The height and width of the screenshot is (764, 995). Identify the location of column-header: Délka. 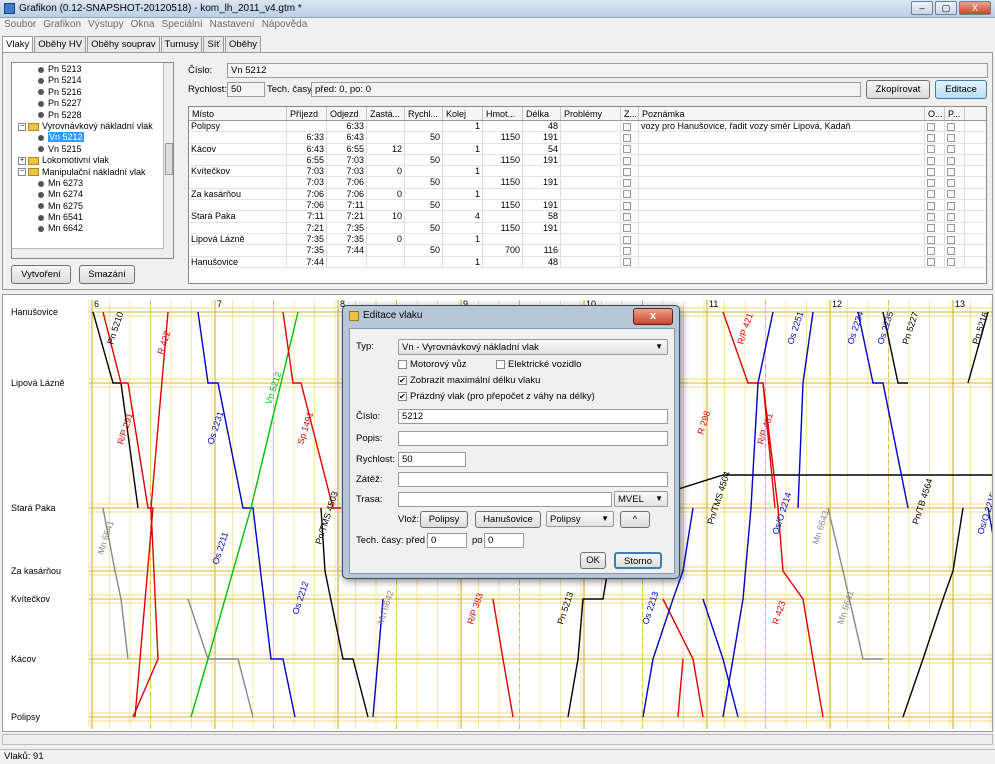
(542, 113).